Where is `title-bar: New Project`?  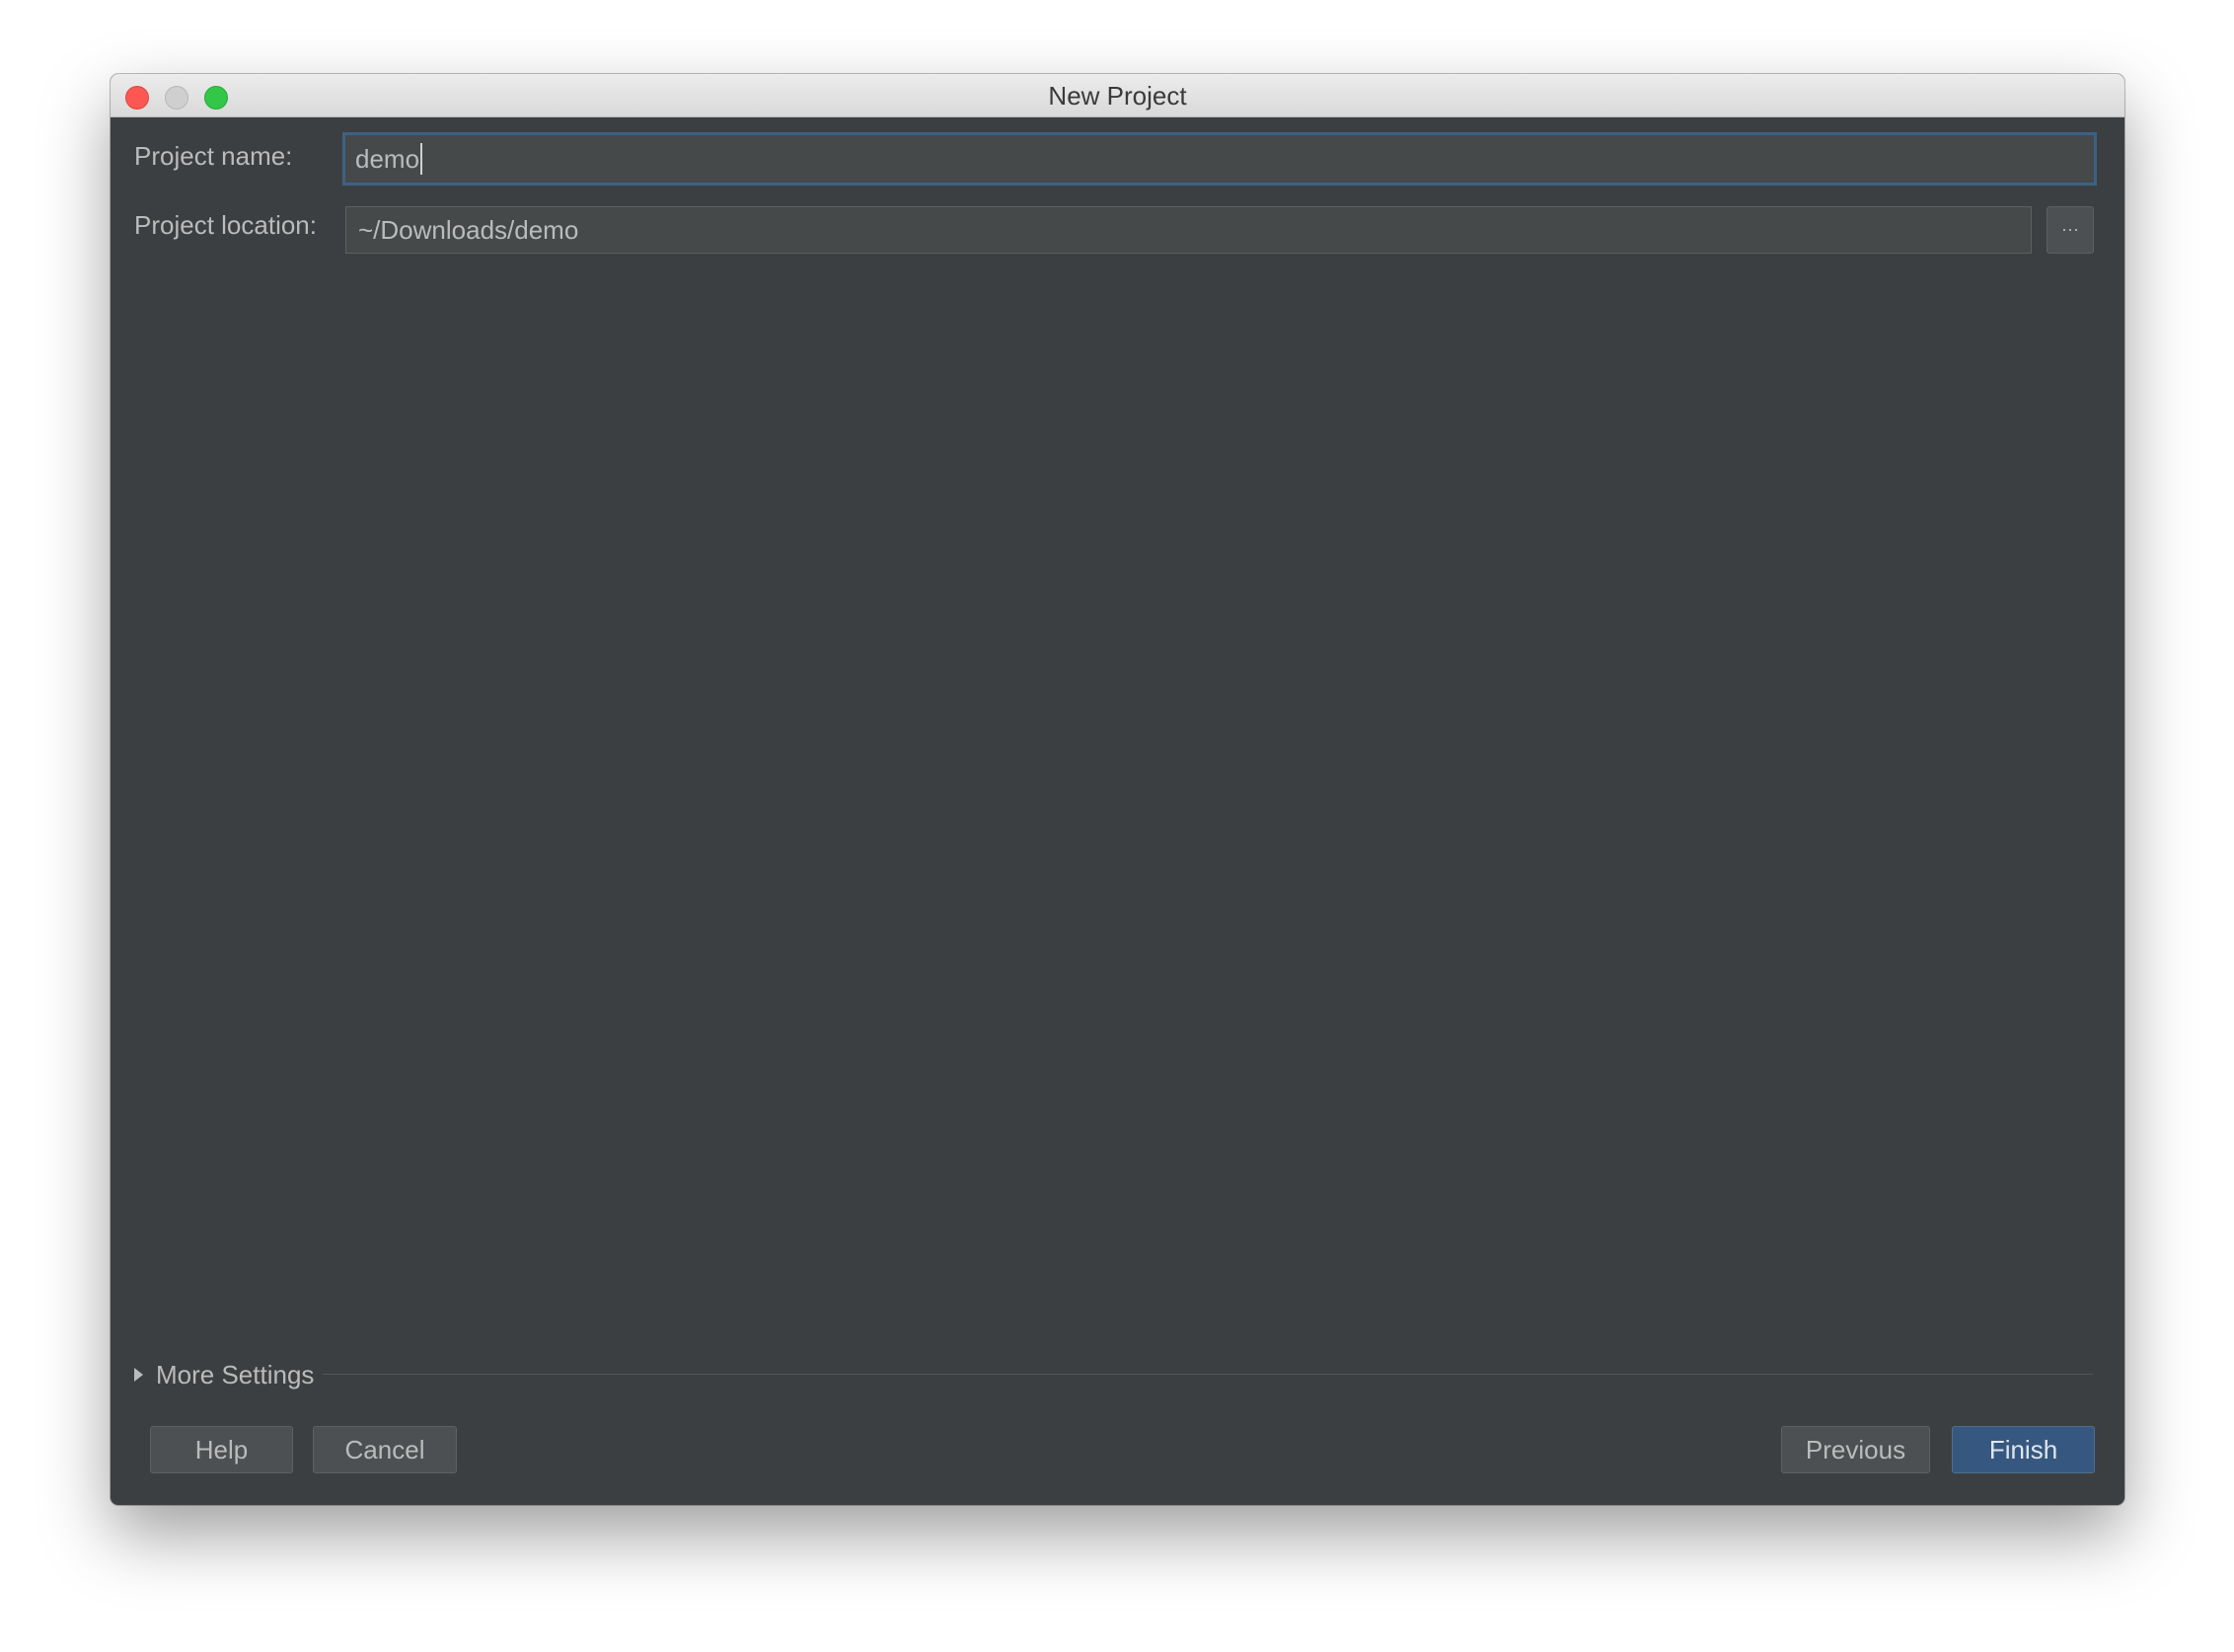 title-bar: New Project is located at coordinates (1118, 95).